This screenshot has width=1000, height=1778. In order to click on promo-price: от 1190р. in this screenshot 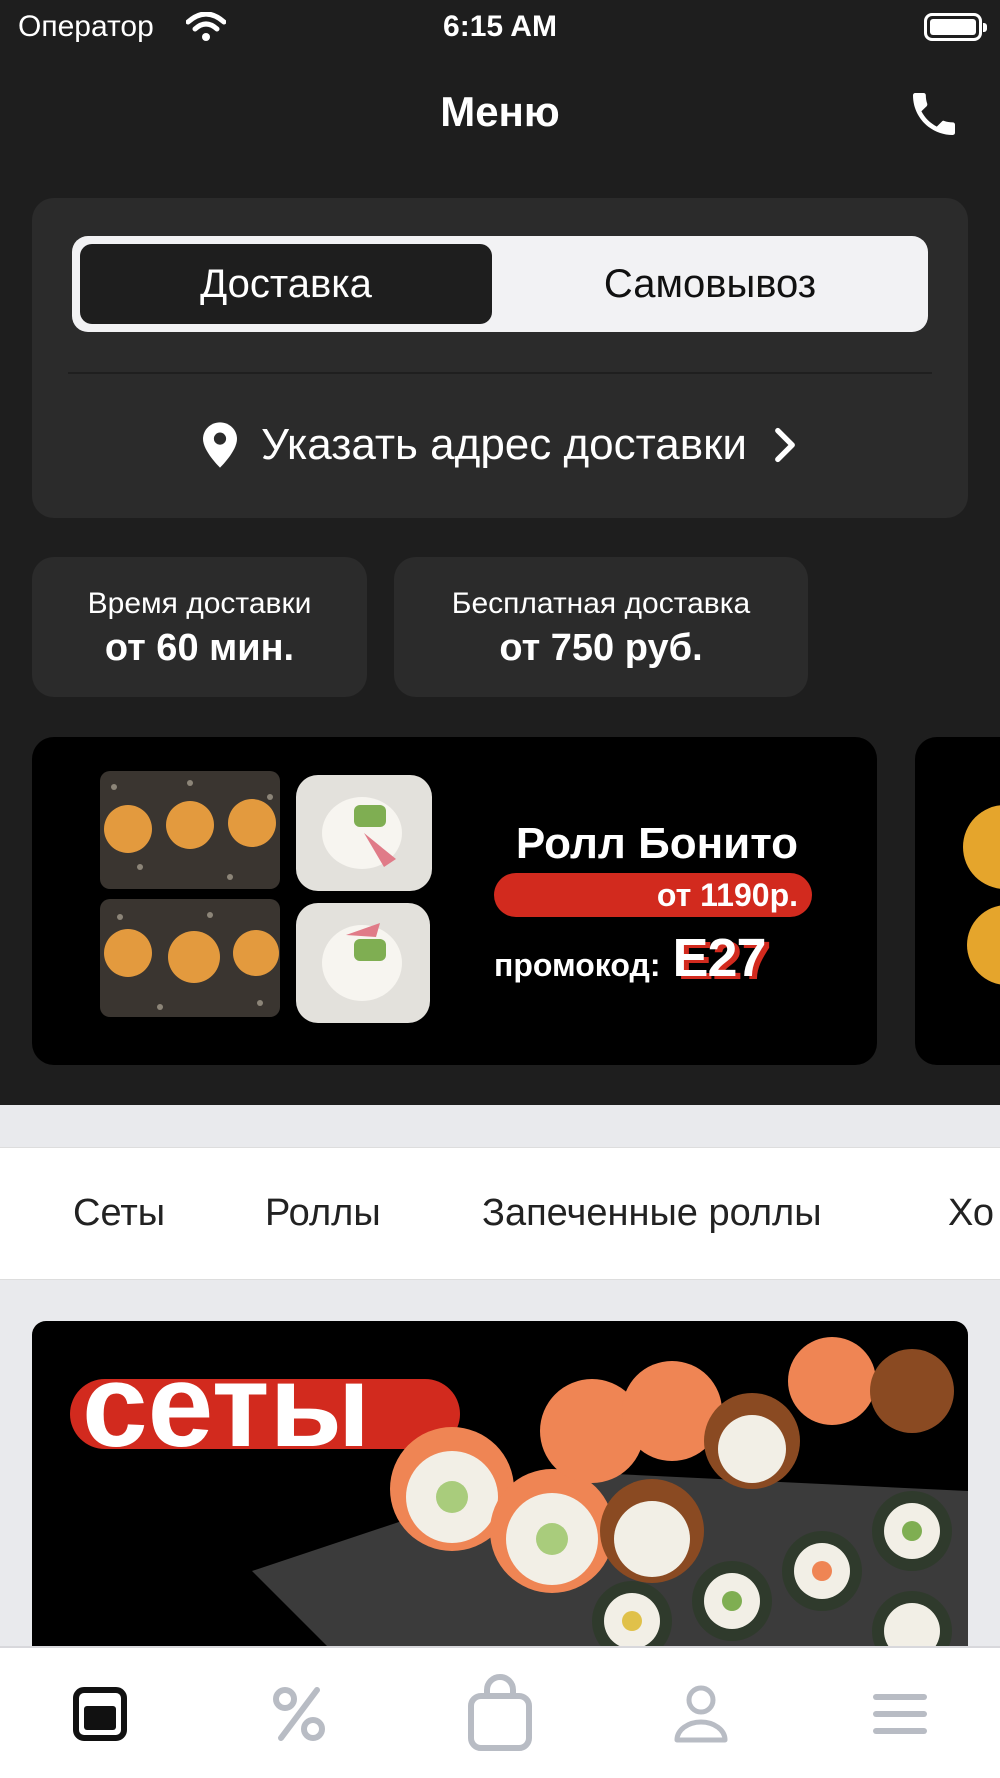, I will do `click(653, 895)`.